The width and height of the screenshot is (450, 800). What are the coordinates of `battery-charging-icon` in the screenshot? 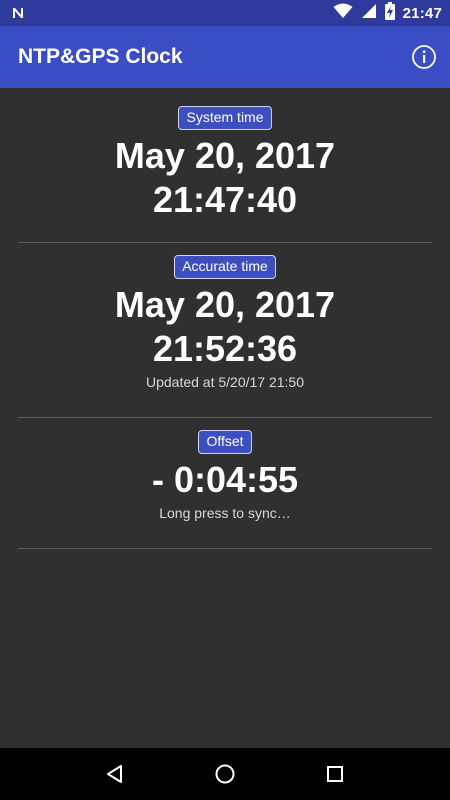 It's located at (389, 13).